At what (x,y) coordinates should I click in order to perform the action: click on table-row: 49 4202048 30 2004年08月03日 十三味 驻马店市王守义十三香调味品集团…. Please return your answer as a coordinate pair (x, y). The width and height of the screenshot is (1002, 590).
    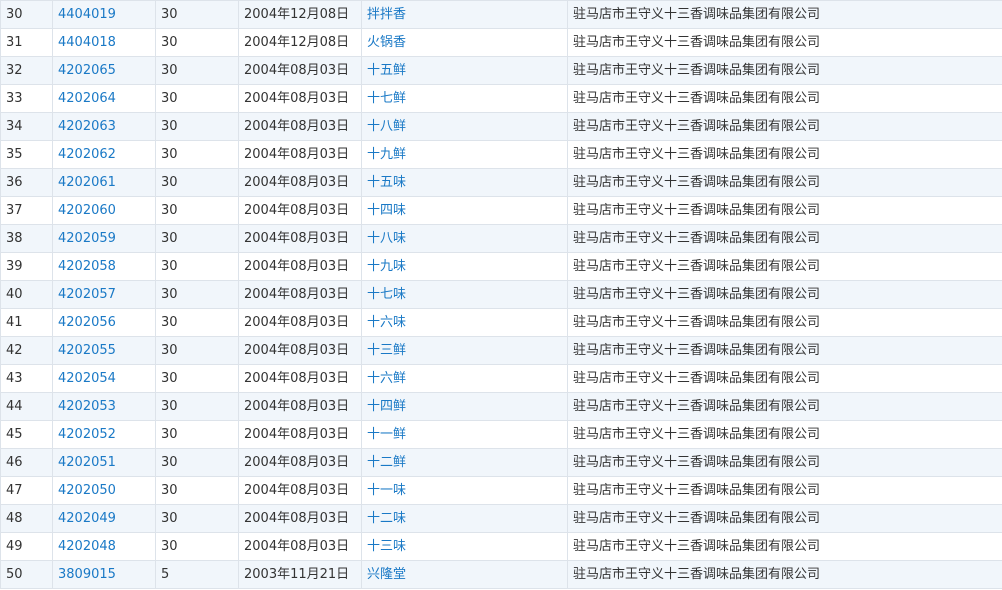
    Looking at the image, I should click on (501, 546).